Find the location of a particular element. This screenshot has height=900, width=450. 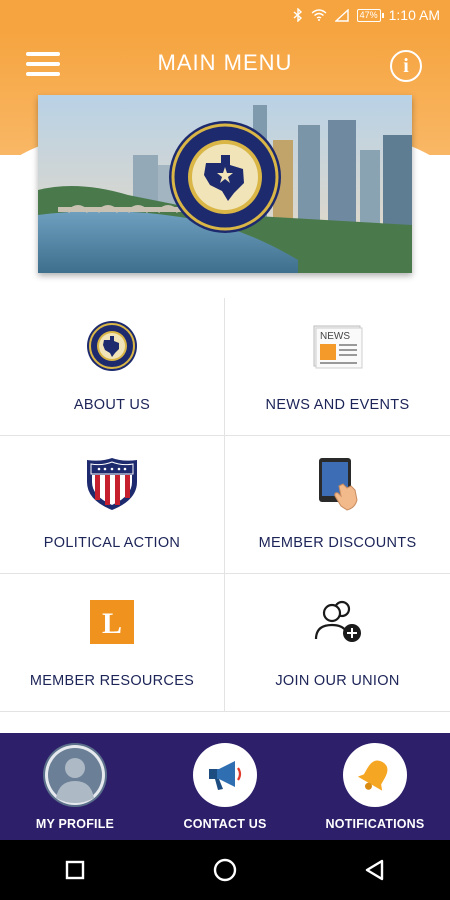

system-navigation-bar is located at coordinates (225, 870).